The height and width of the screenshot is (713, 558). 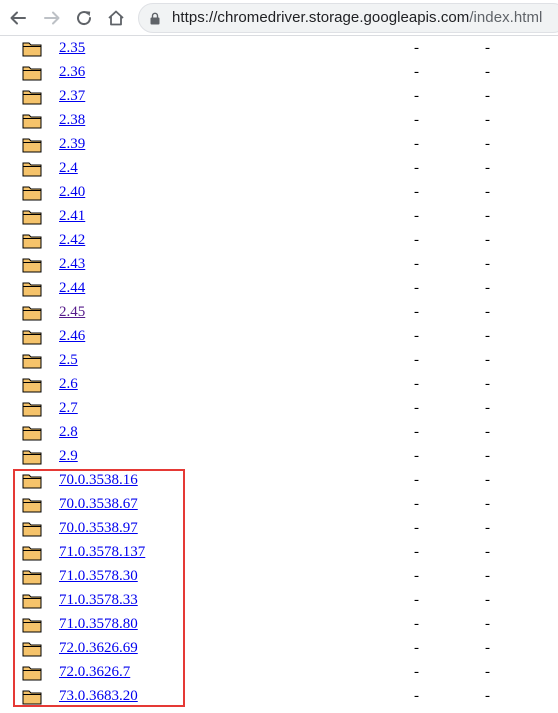 I want to click on list-item: 70.0.3538.67 - -, so click(x=279, y=504).